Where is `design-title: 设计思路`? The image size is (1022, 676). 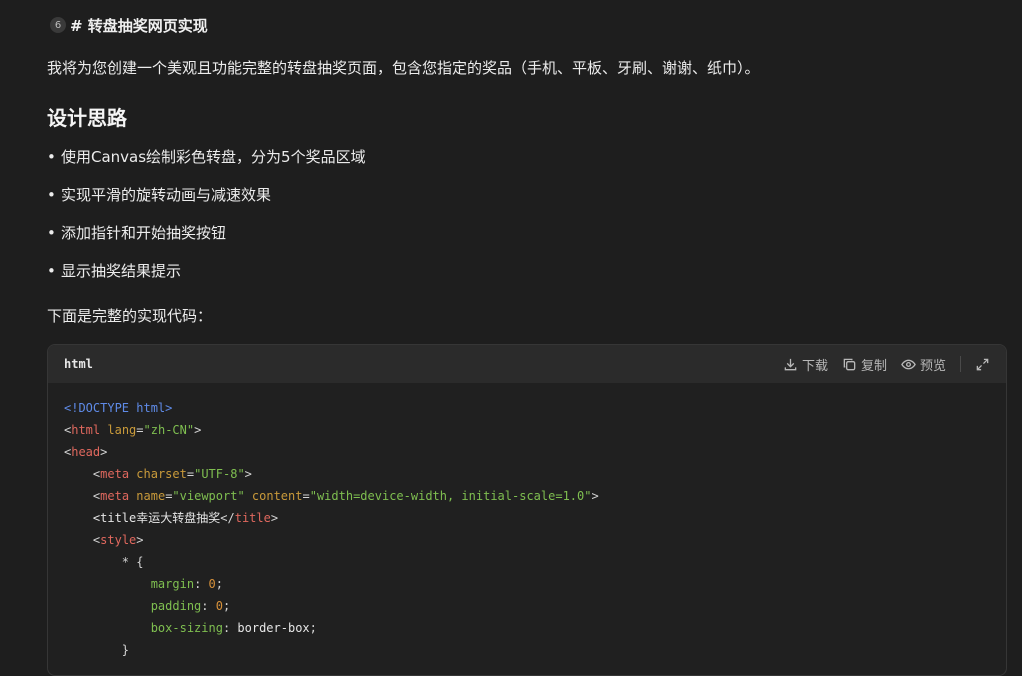 design-title: 设计思路 is located at coordinates (87, 118).